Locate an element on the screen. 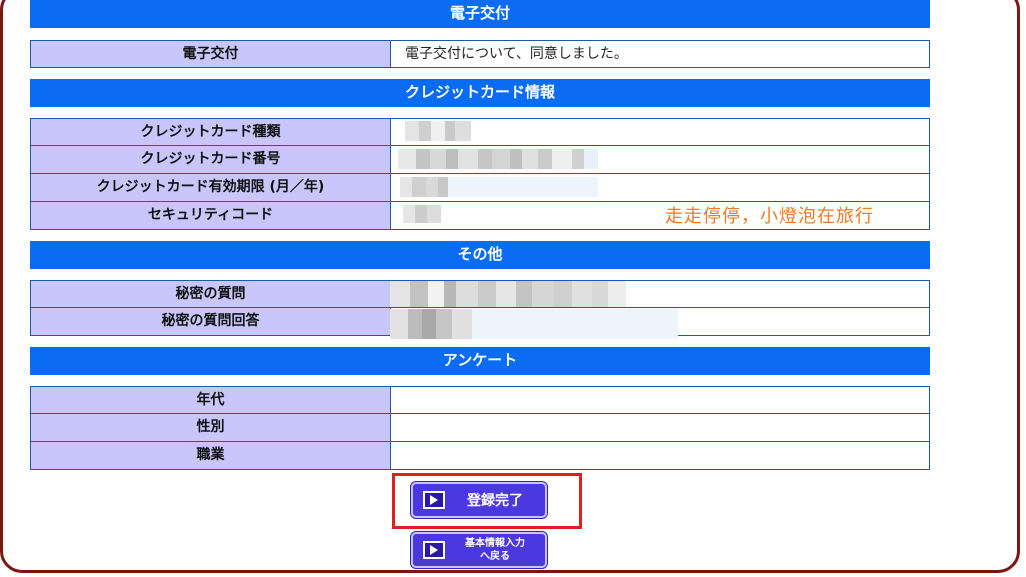 The width and height of the screenshot is (1026, 577). row-occupation: 職業 is located at coordinates (480, 456).